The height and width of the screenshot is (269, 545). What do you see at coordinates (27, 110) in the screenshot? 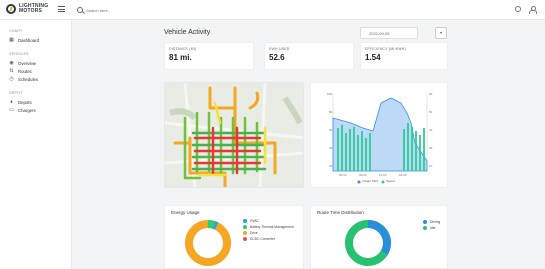
I see `sidebar-item-label: Chargers` at bounding box center [27, 110].